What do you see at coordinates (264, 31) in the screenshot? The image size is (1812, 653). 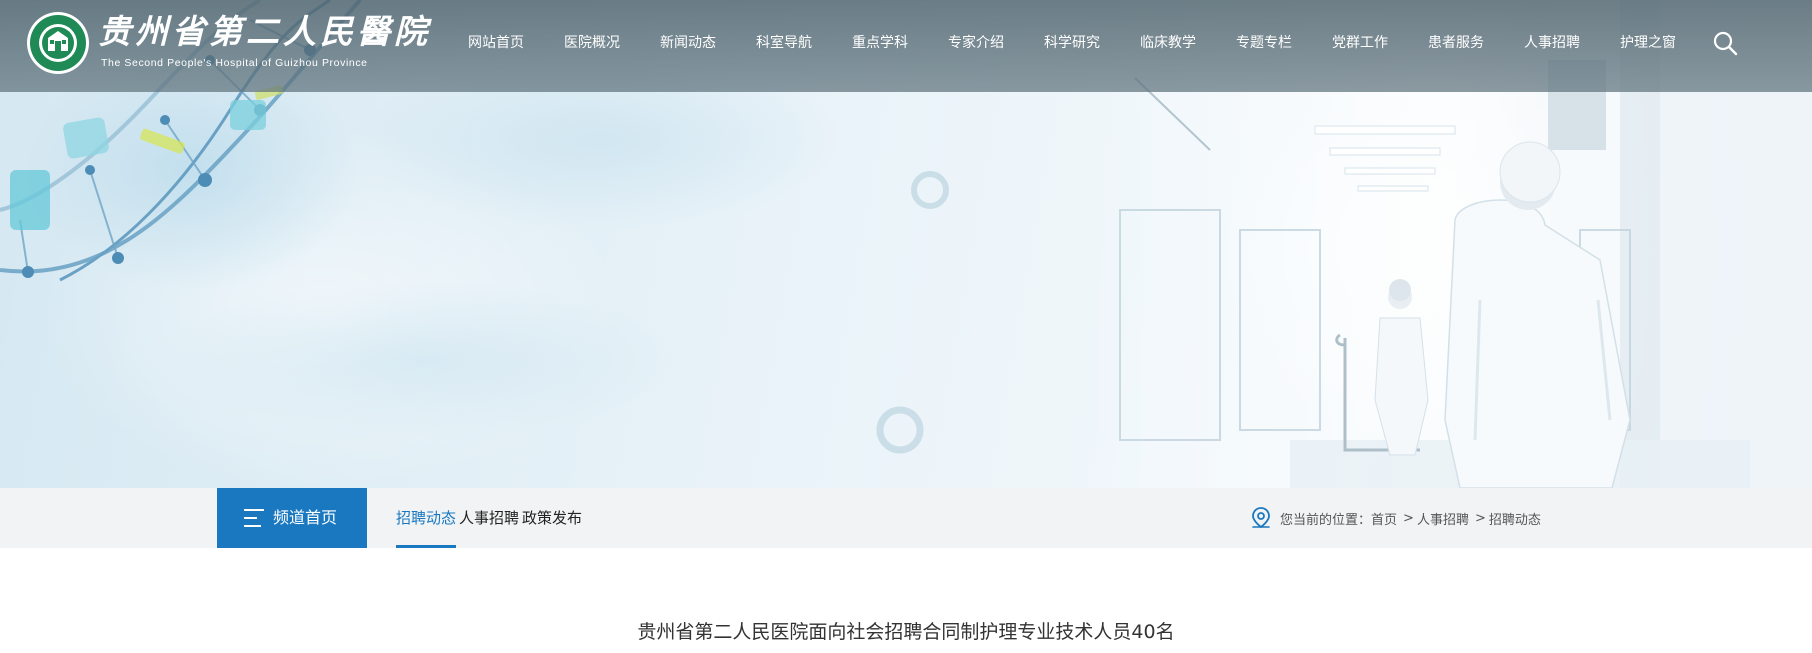 I see `hospital-name-cn: 贵州省第二人民醫院` at bounding box center [264, 31].